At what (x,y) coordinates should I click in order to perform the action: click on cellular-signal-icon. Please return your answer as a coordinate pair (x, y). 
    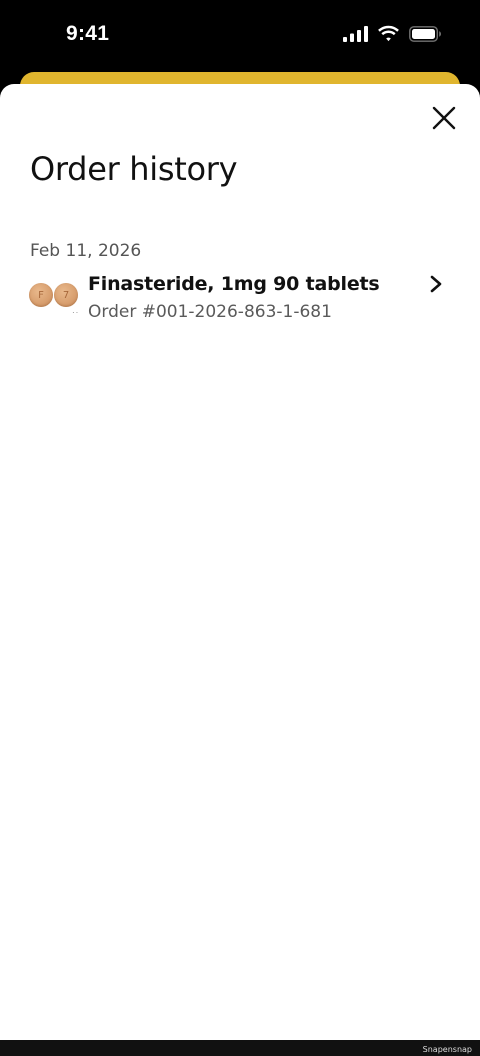
    Looking at the image, I should click on (355, 33).